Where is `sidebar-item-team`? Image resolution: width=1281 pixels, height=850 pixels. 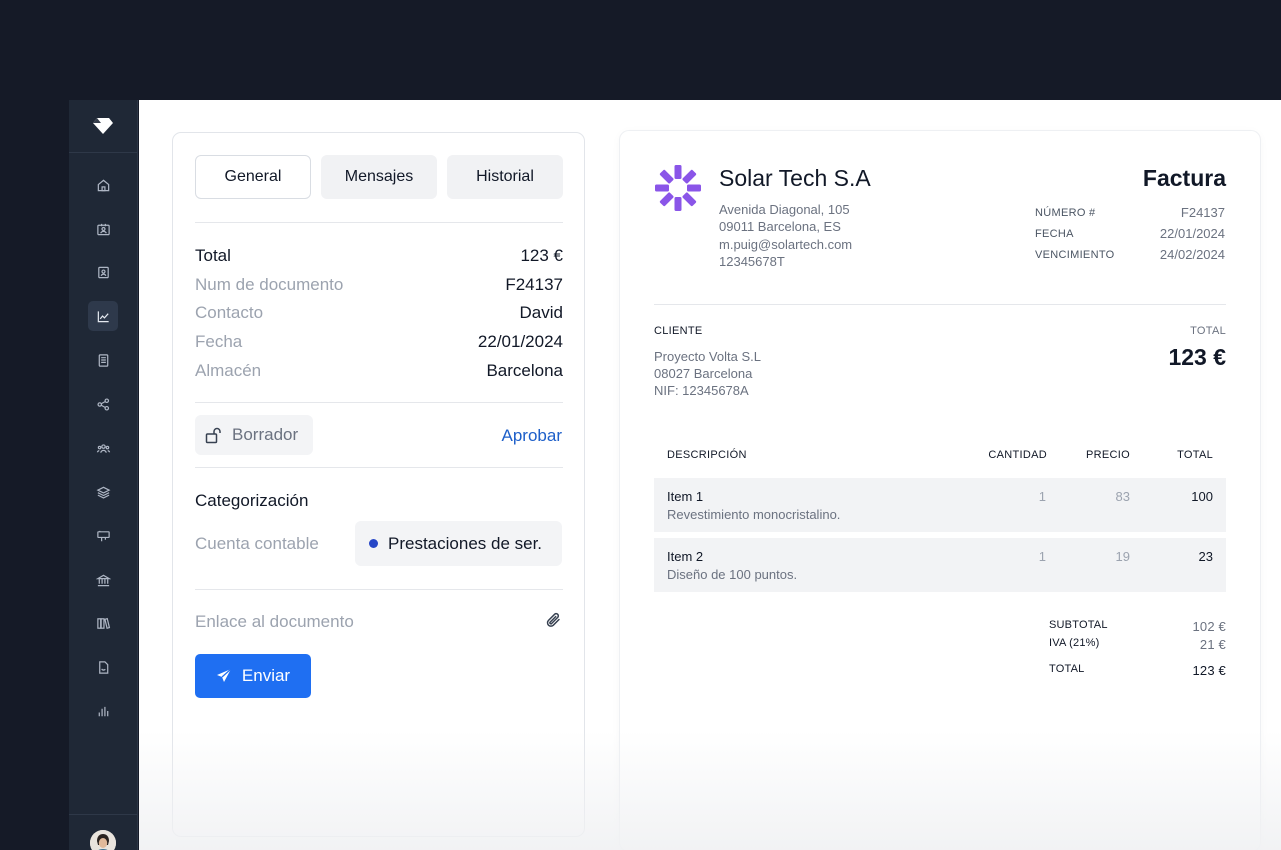 sidebar-item-team is located at coordinates (103, 448).